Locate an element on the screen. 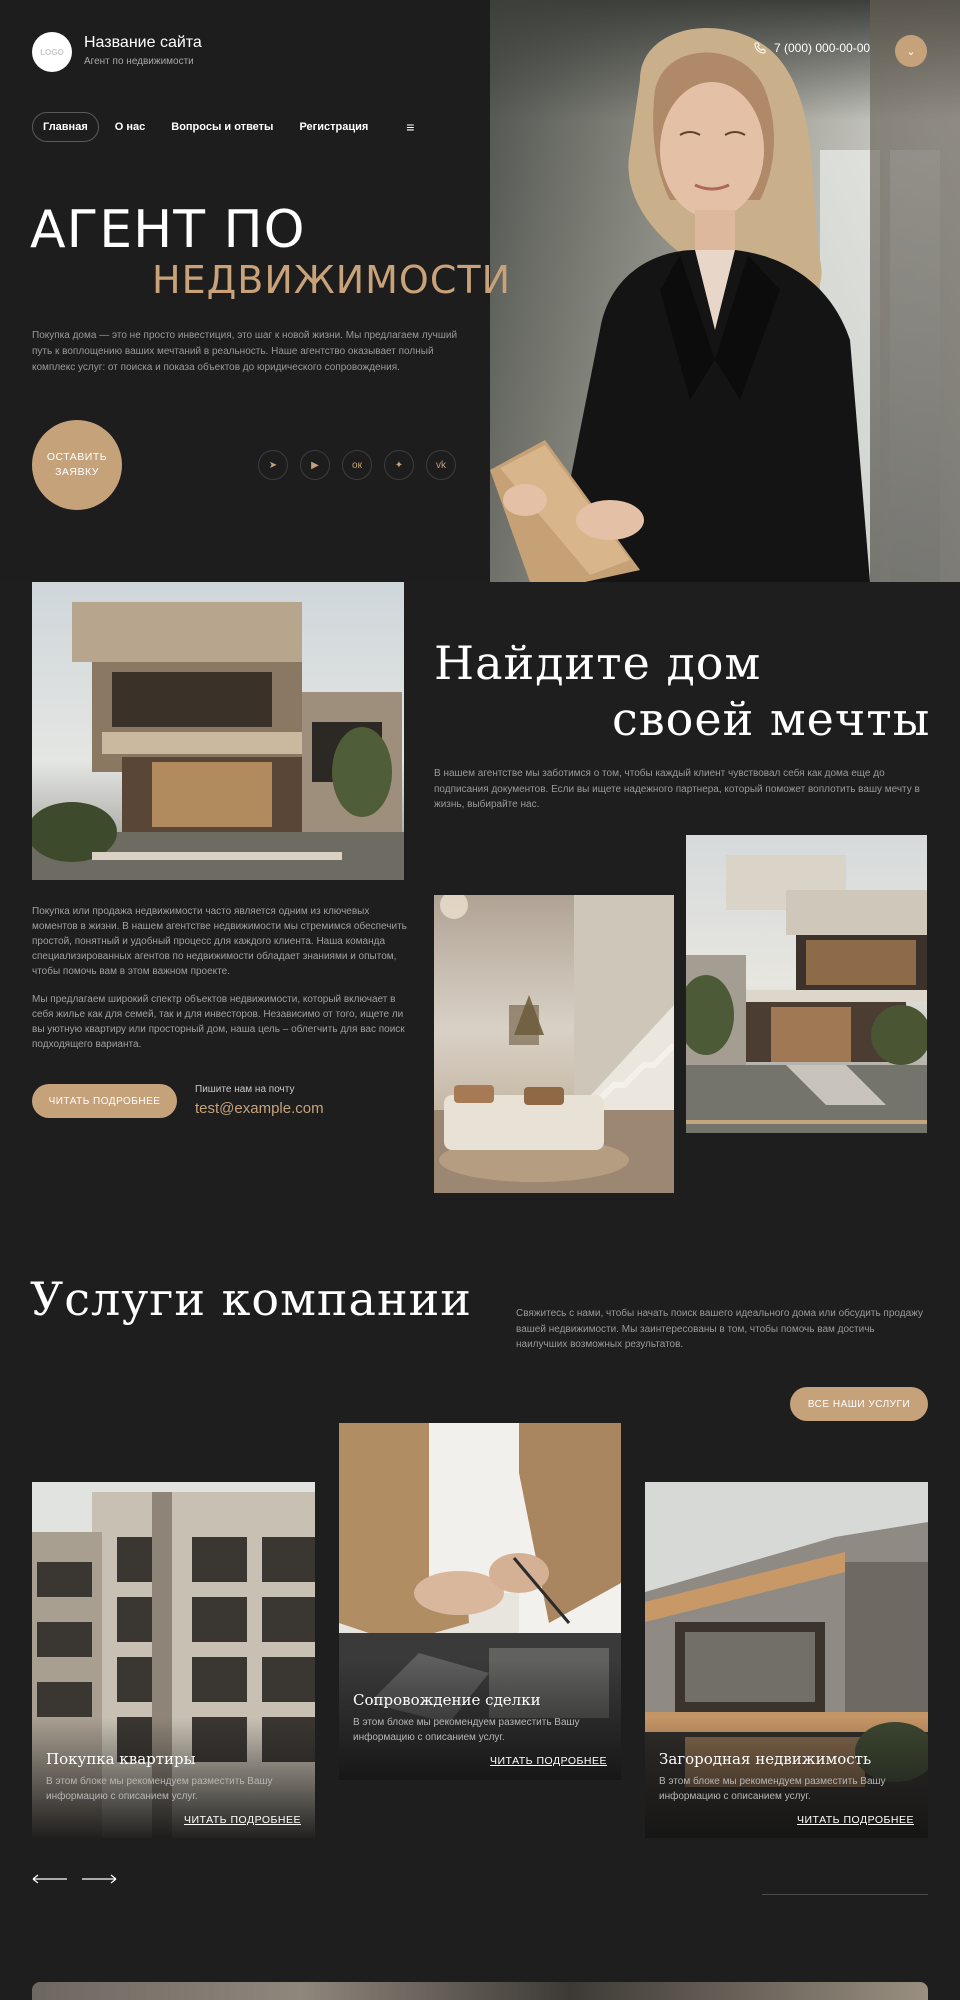 Image resolution: width=960 pixels, height=2000 pixels. nav-item-about: О нас is located at coordinates (130, 127).